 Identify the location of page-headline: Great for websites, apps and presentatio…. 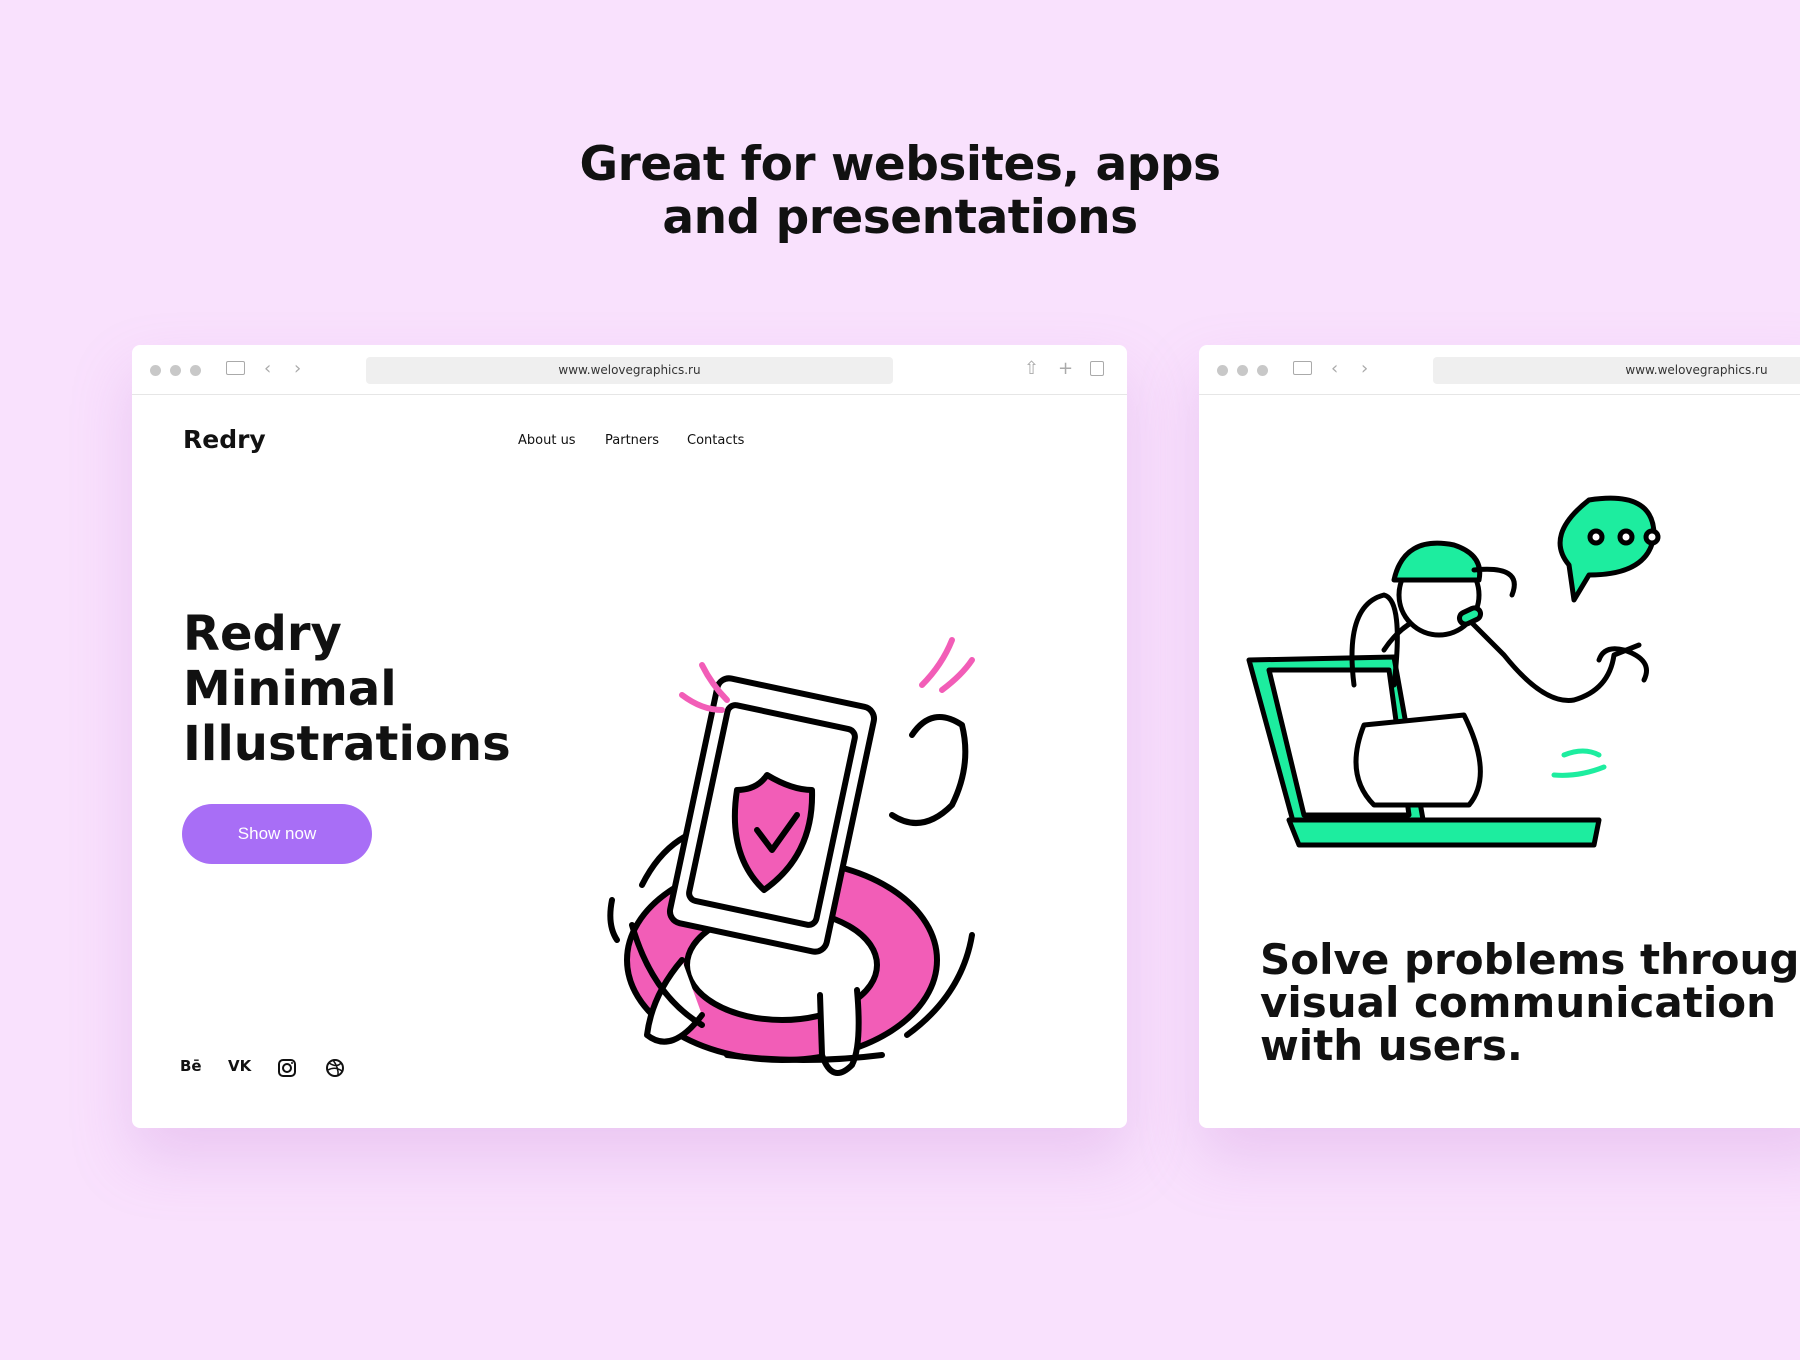
(900, 191).